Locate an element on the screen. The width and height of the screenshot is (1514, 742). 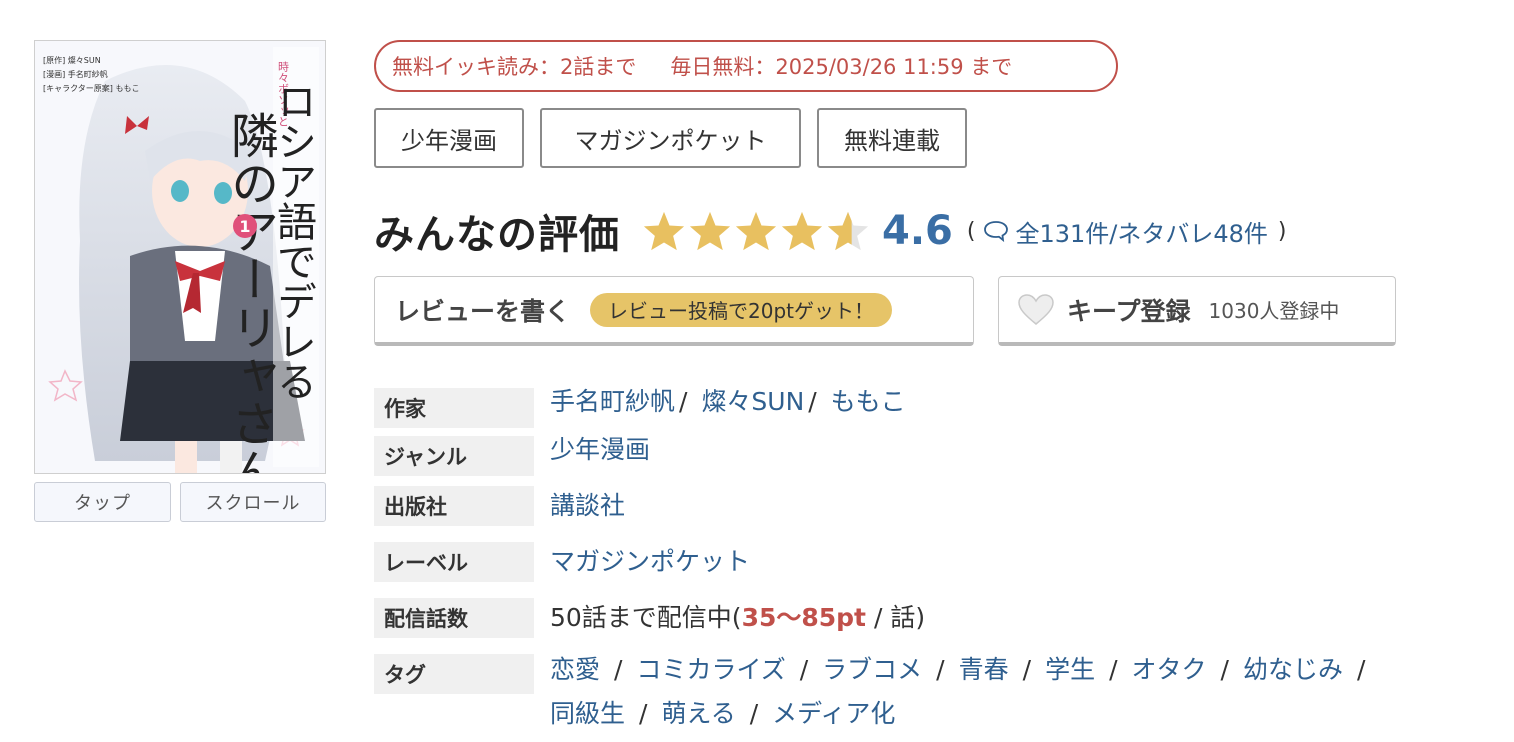
review-count-link: ( 全131件/ネタバレ48件 ) is located at coordinates (1127, 231).